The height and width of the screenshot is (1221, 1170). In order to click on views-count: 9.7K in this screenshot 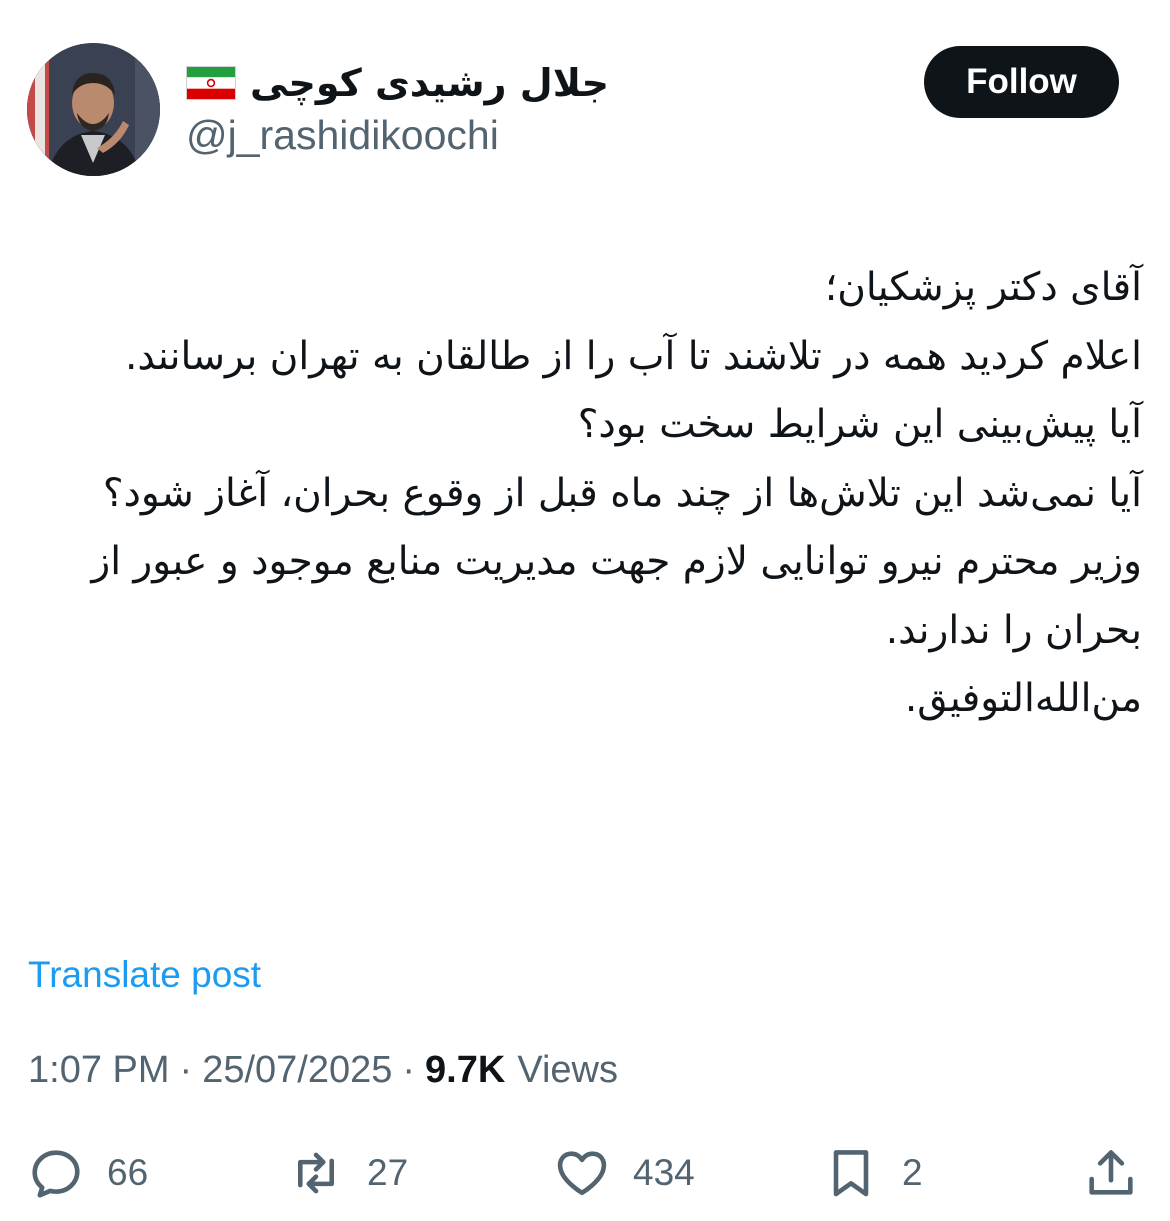, I will do `click(465, 1069)`.